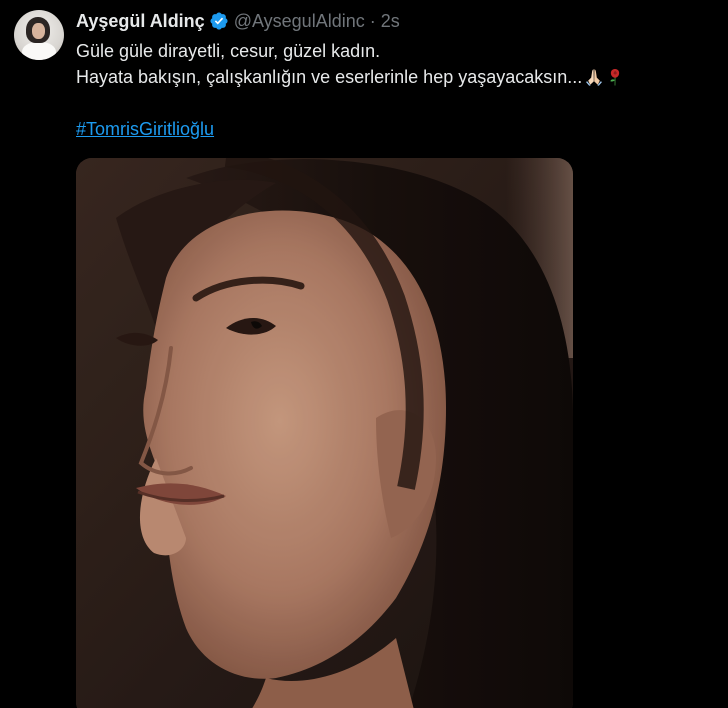 The height and width of the screenshot is (708, 728). I want to click on author-handle: @AysegulAldinc, so click(299, 21).